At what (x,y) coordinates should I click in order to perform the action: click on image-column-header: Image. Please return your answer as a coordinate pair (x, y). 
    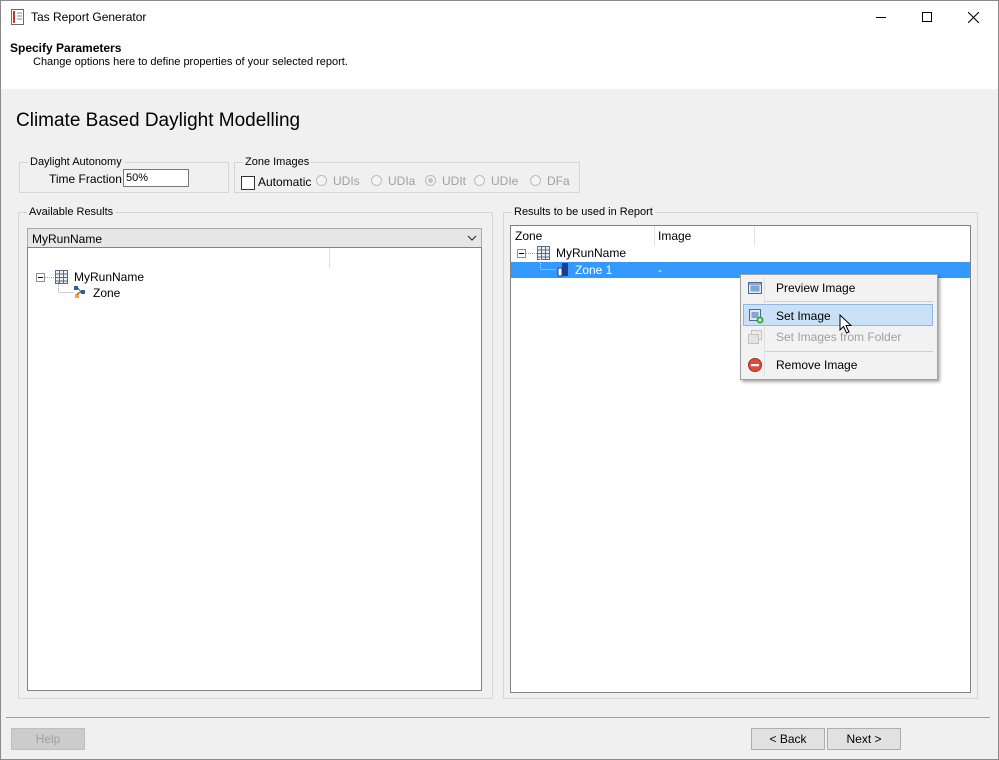
    Looking at the image, I should click on (674, 236).